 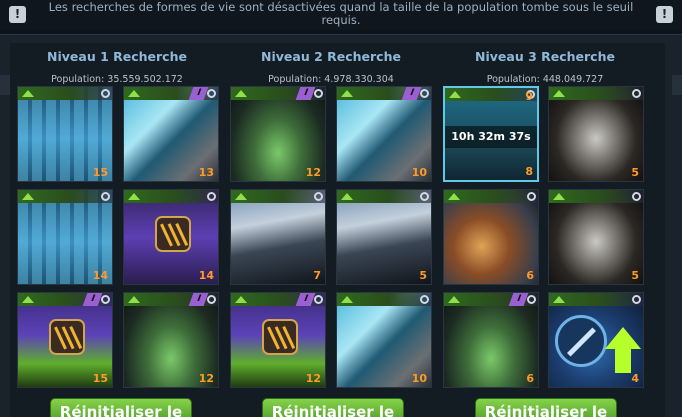 I want to click on research-tile: I6, so click(x=491, y=340).